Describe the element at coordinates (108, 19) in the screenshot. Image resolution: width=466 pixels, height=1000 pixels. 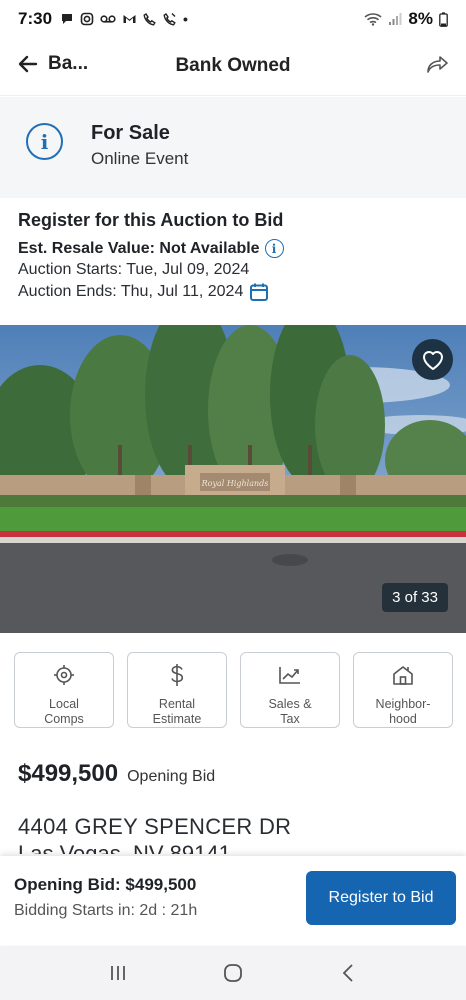
I see `voicemail-icon` at that location.